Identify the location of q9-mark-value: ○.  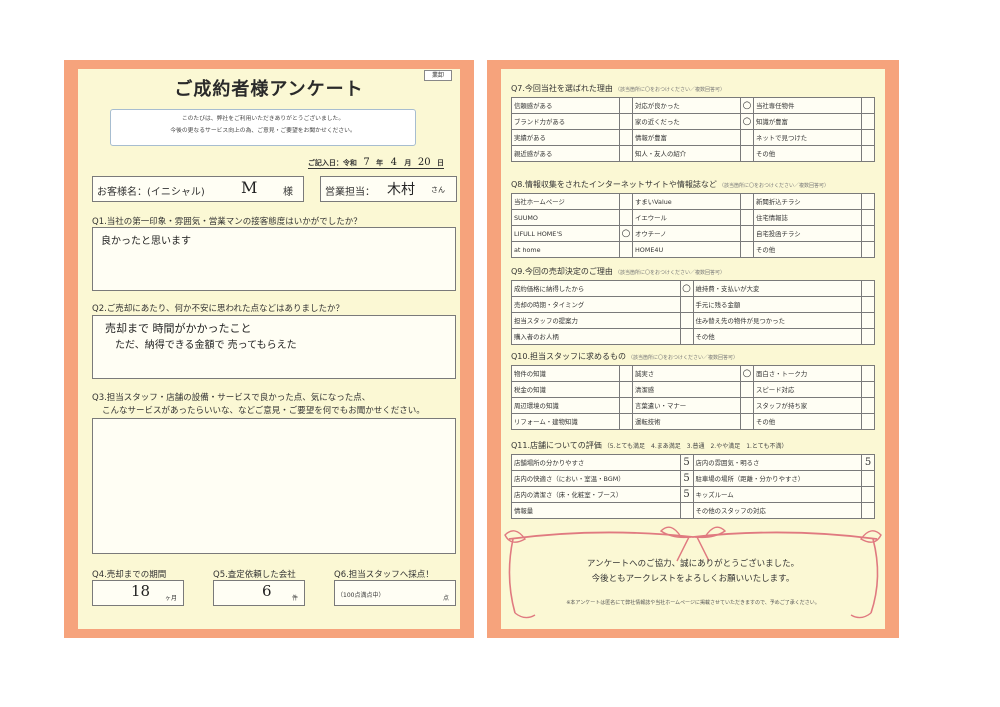
(686, 288).